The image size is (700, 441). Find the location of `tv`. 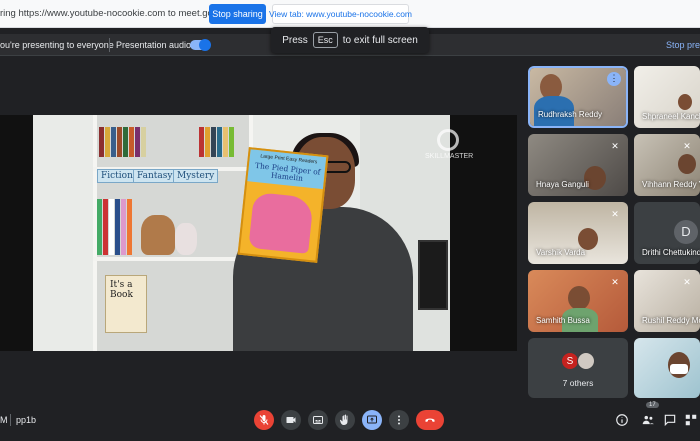

tv is located at coordinates (433, 275).